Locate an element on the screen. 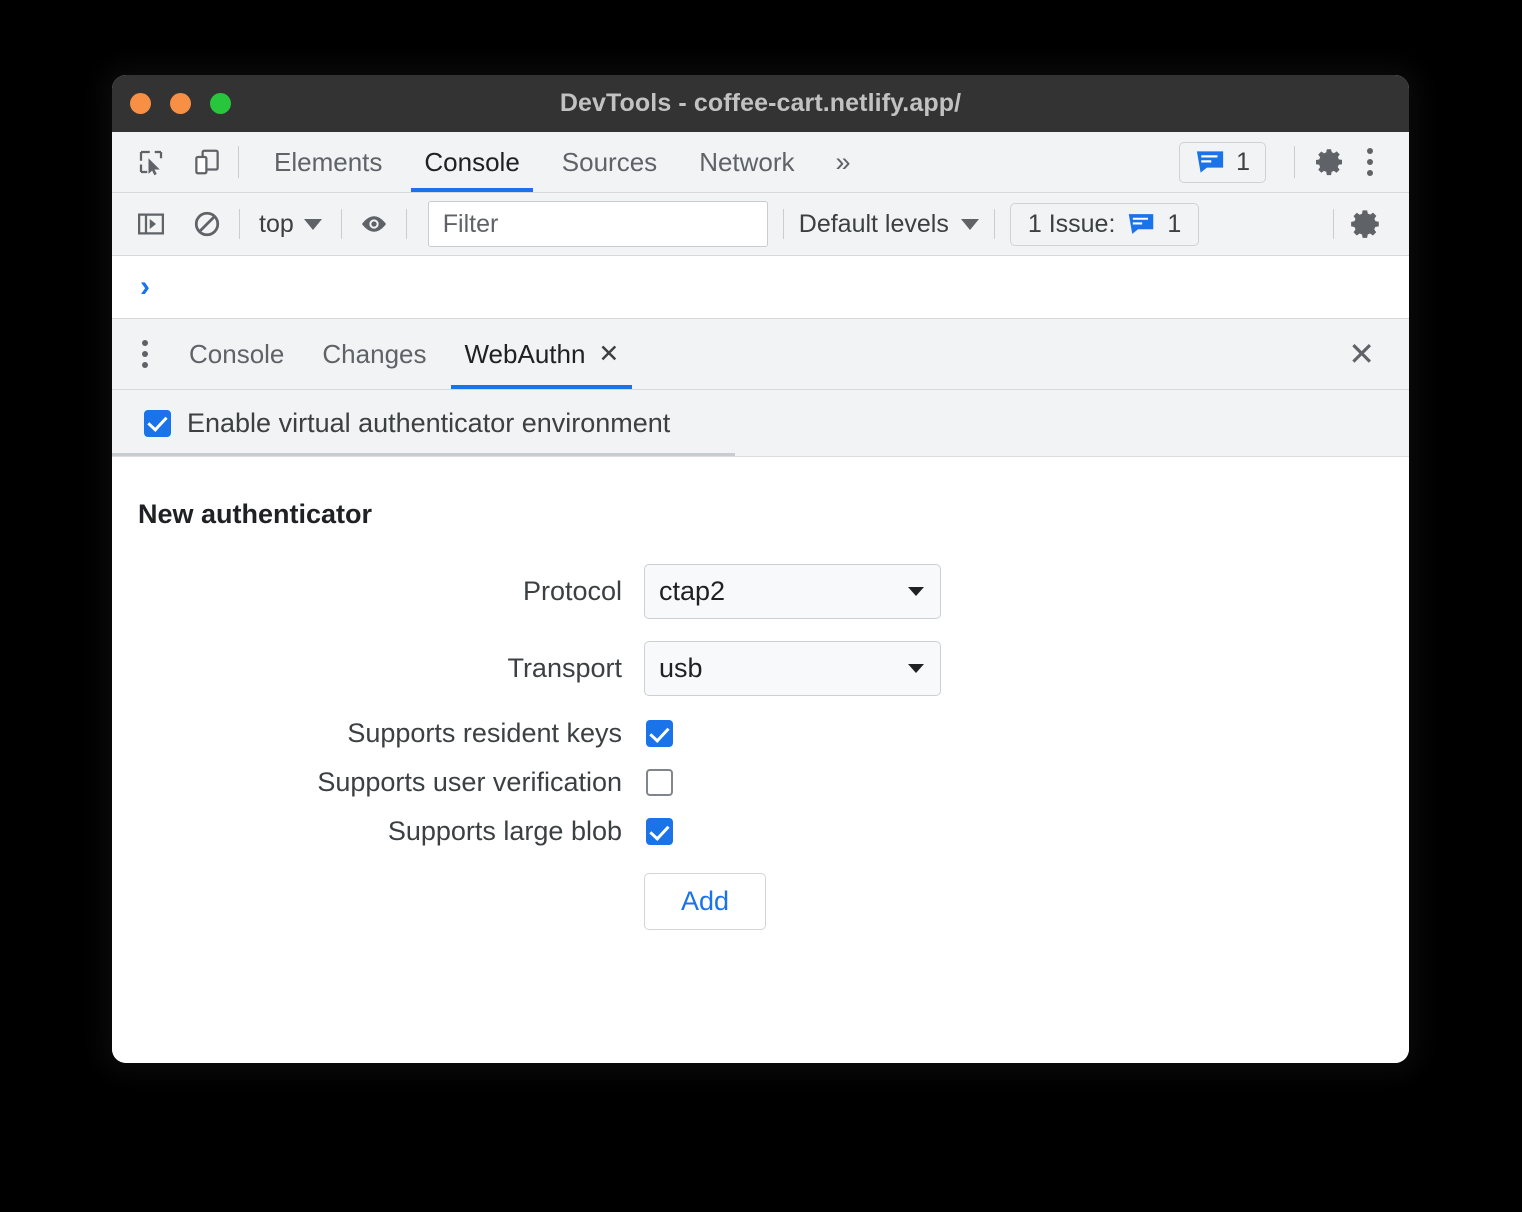 The height and width of the screenshot is (1212, 1522). clear-console-icon is located at coordinates (207, 224).